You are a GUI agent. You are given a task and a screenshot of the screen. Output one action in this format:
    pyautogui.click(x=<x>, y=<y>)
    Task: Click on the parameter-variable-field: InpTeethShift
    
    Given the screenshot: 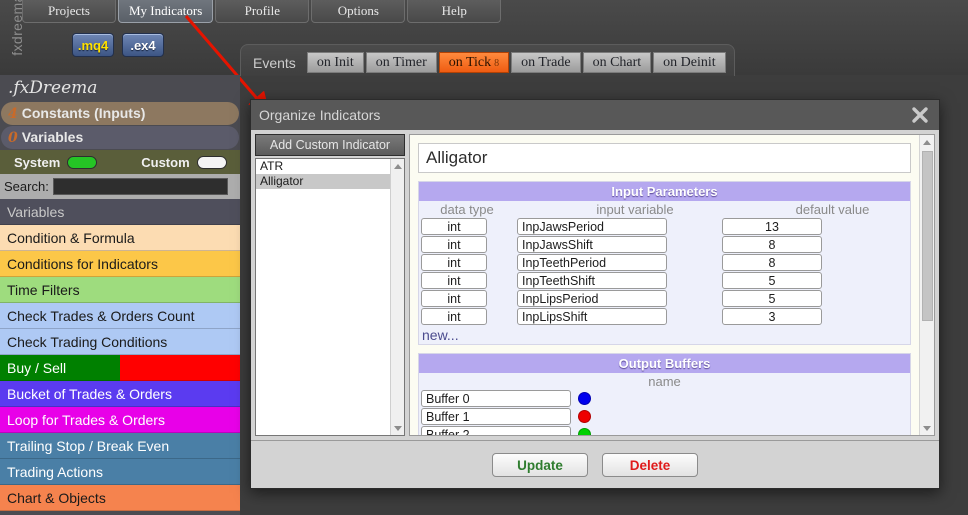 What is the action you would take?
    pyautogui.click(x=592, y=280)
    